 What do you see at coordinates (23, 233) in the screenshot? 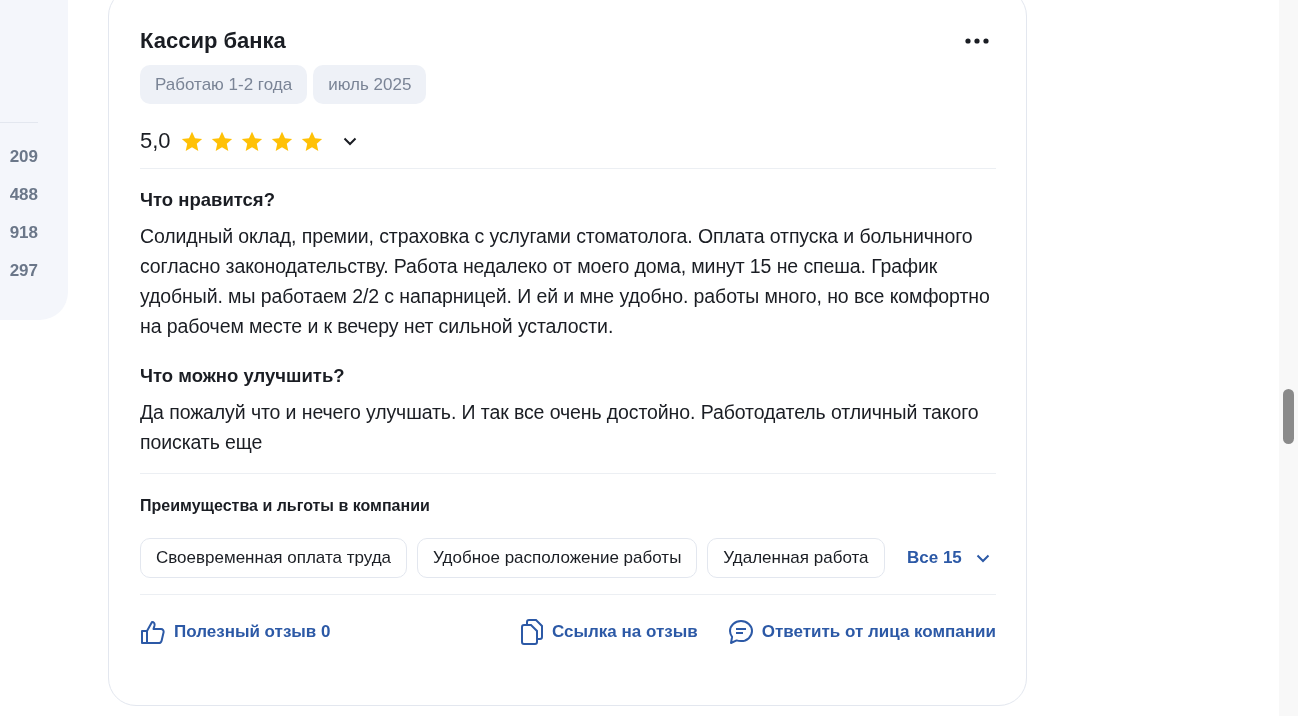
I see `count-text: 918` at bounding box center [23, 233].